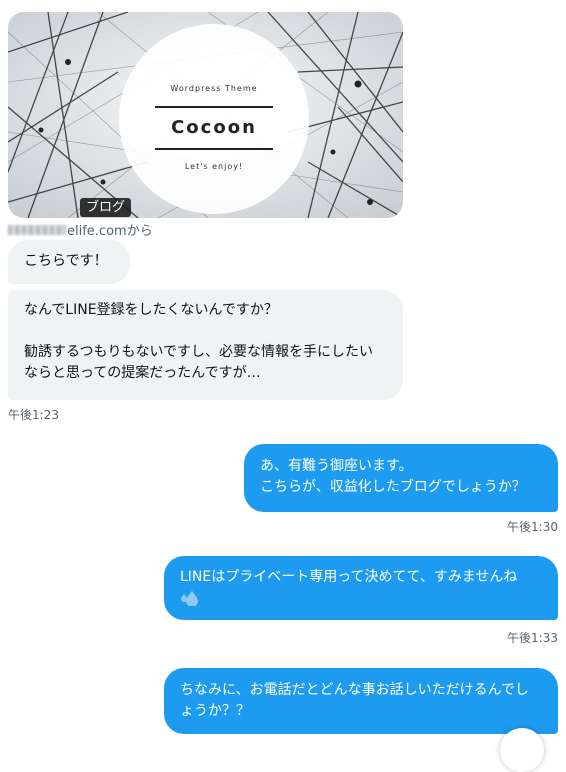 The image size is (566, 772). I want to click on logo-tagline: Let's enjoy!, so click(214, 166).